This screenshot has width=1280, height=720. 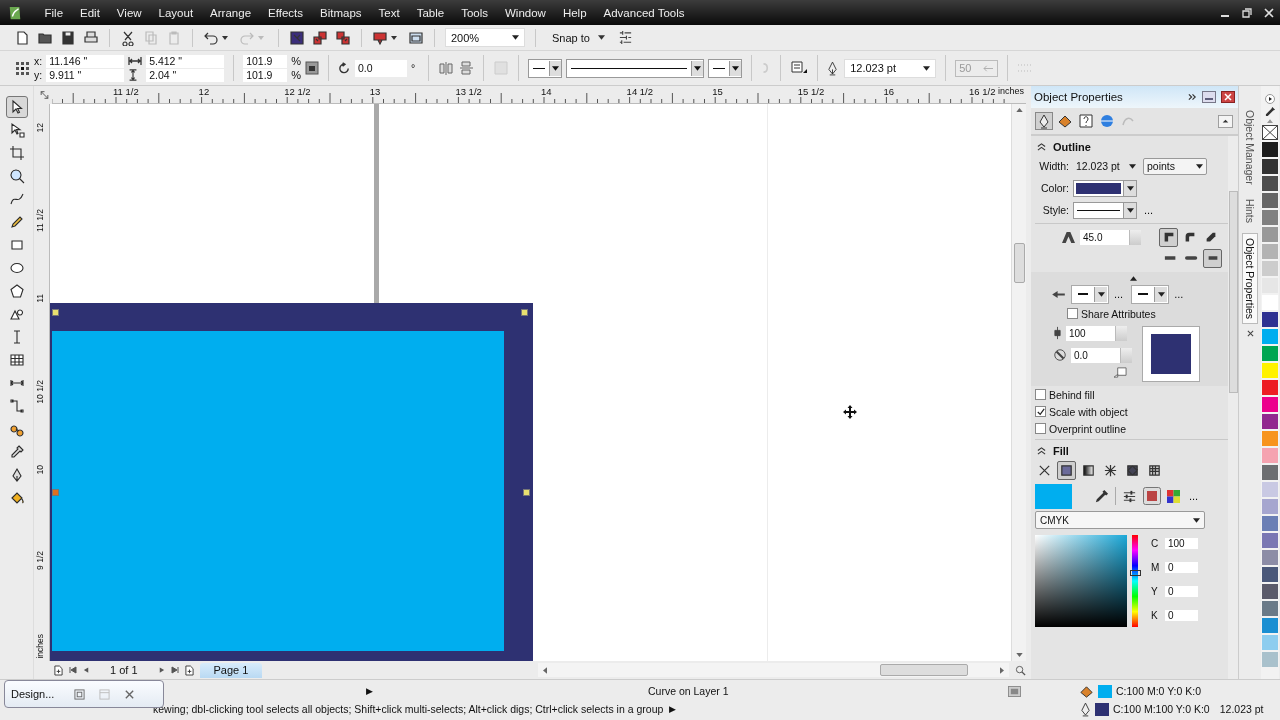 What do you see at coordinates (231, 670) in the screenshot?
I see `page-tab: Page 1` at bounding box center [231, 670].